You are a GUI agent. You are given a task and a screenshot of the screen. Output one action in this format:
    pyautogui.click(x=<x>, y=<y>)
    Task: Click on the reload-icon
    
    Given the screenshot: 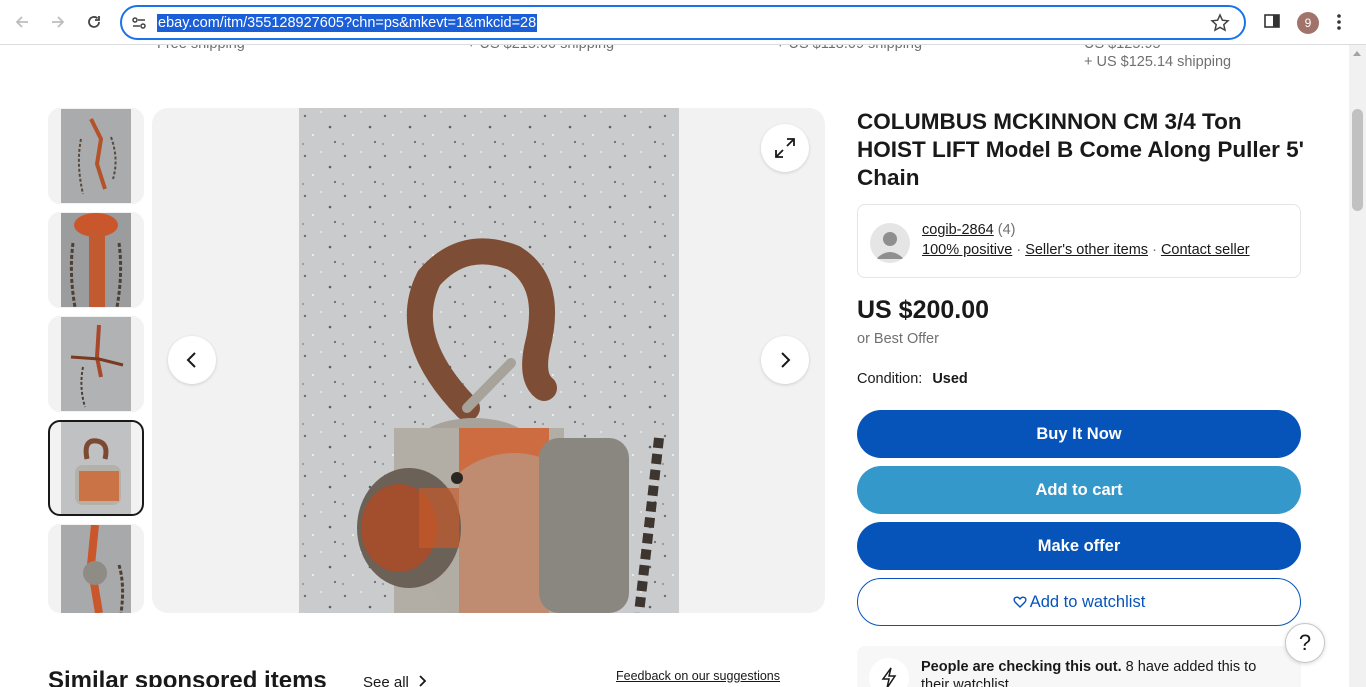 What is the action you would take?
    pyautogui.click(x=94, y=22)
    